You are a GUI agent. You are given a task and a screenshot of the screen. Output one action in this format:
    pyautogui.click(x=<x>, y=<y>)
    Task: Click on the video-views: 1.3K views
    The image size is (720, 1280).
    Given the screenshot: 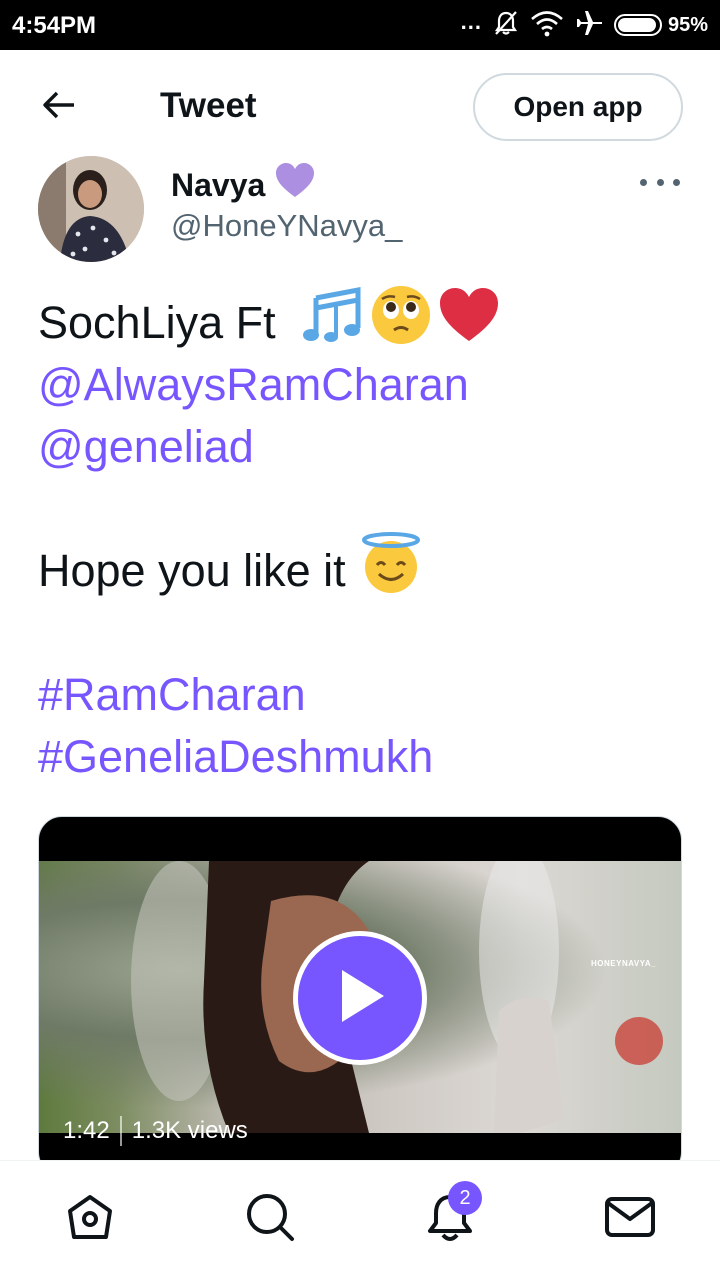 What is the action you would take?
    pyautogui.click(x=189, y=1130)
    